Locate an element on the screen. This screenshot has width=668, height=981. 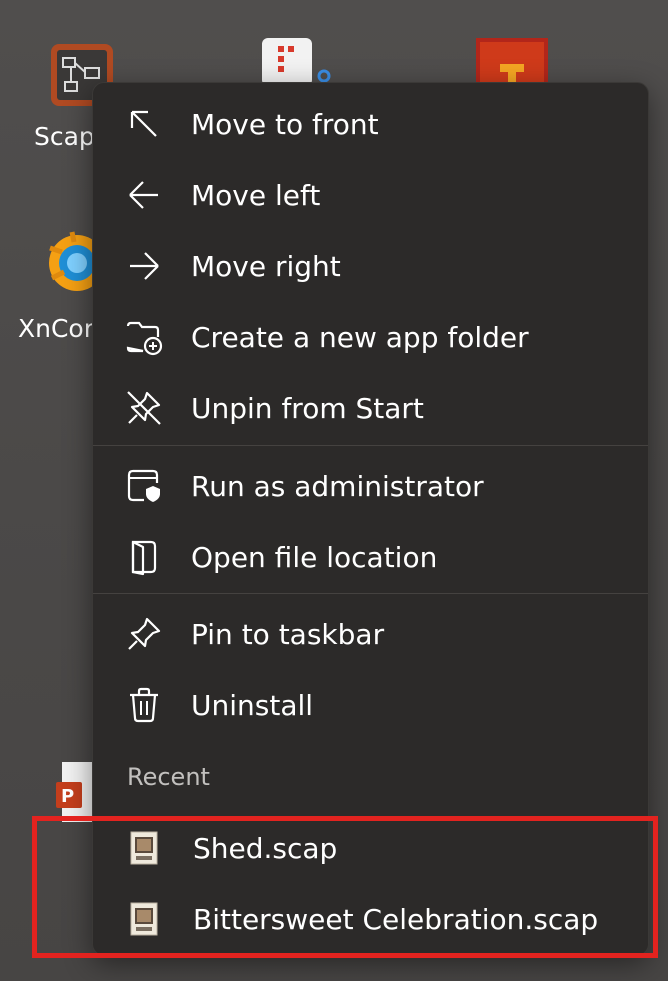
menu-item-label: Create a new app folder is located at coordinates (360, 337).